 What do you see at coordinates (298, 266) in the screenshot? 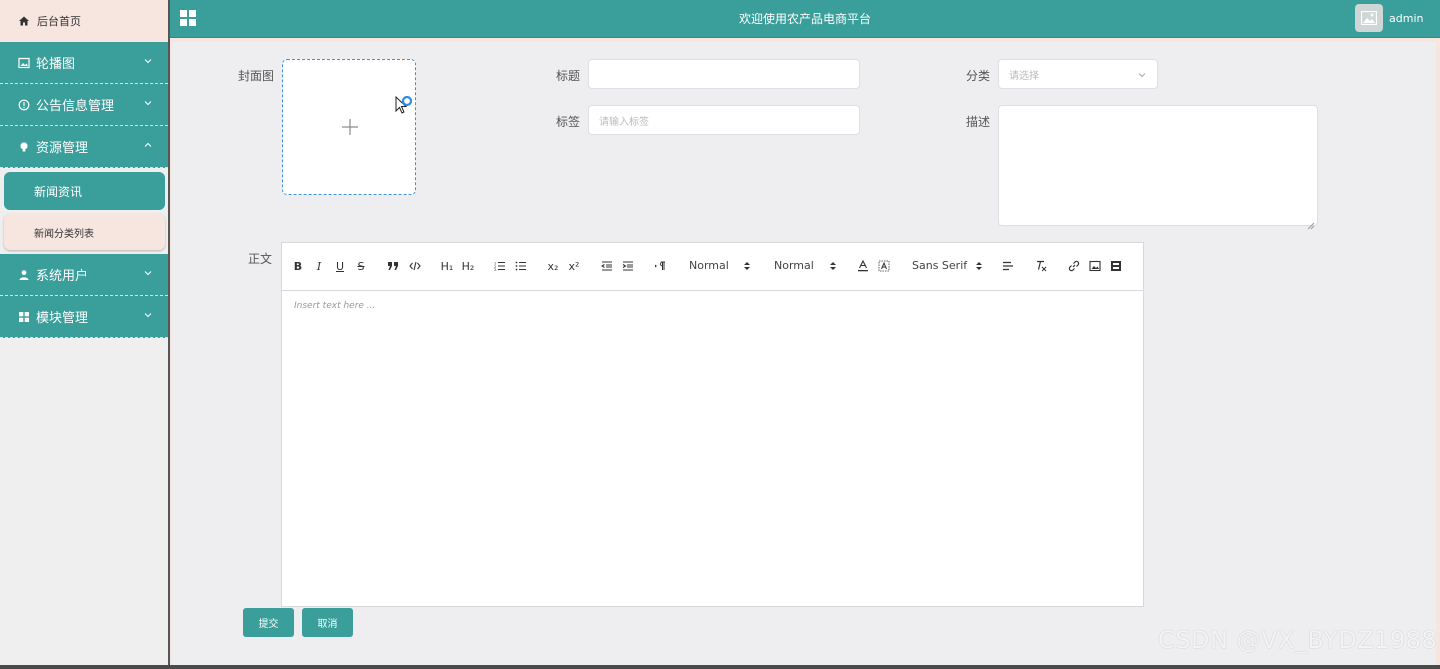
I see `bold-button: B` at bounding box center [298, 266].